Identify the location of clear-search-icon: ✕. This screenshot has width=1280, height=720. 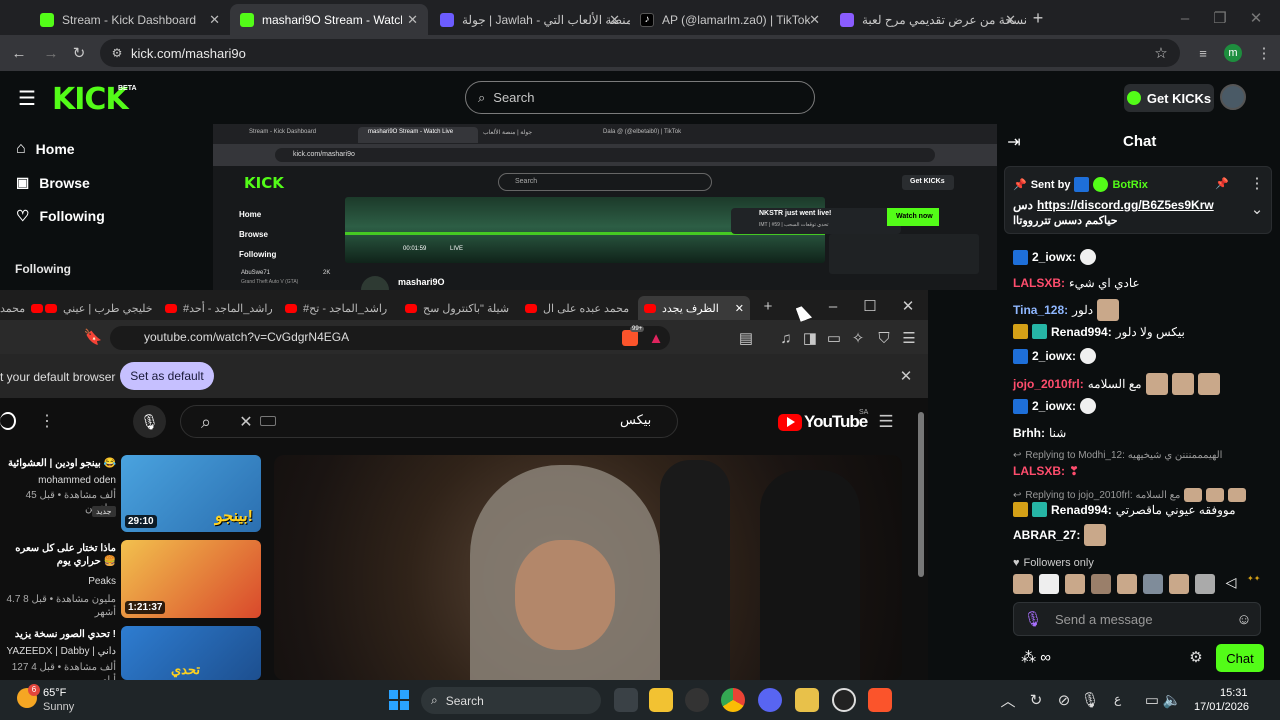
(246, 422).